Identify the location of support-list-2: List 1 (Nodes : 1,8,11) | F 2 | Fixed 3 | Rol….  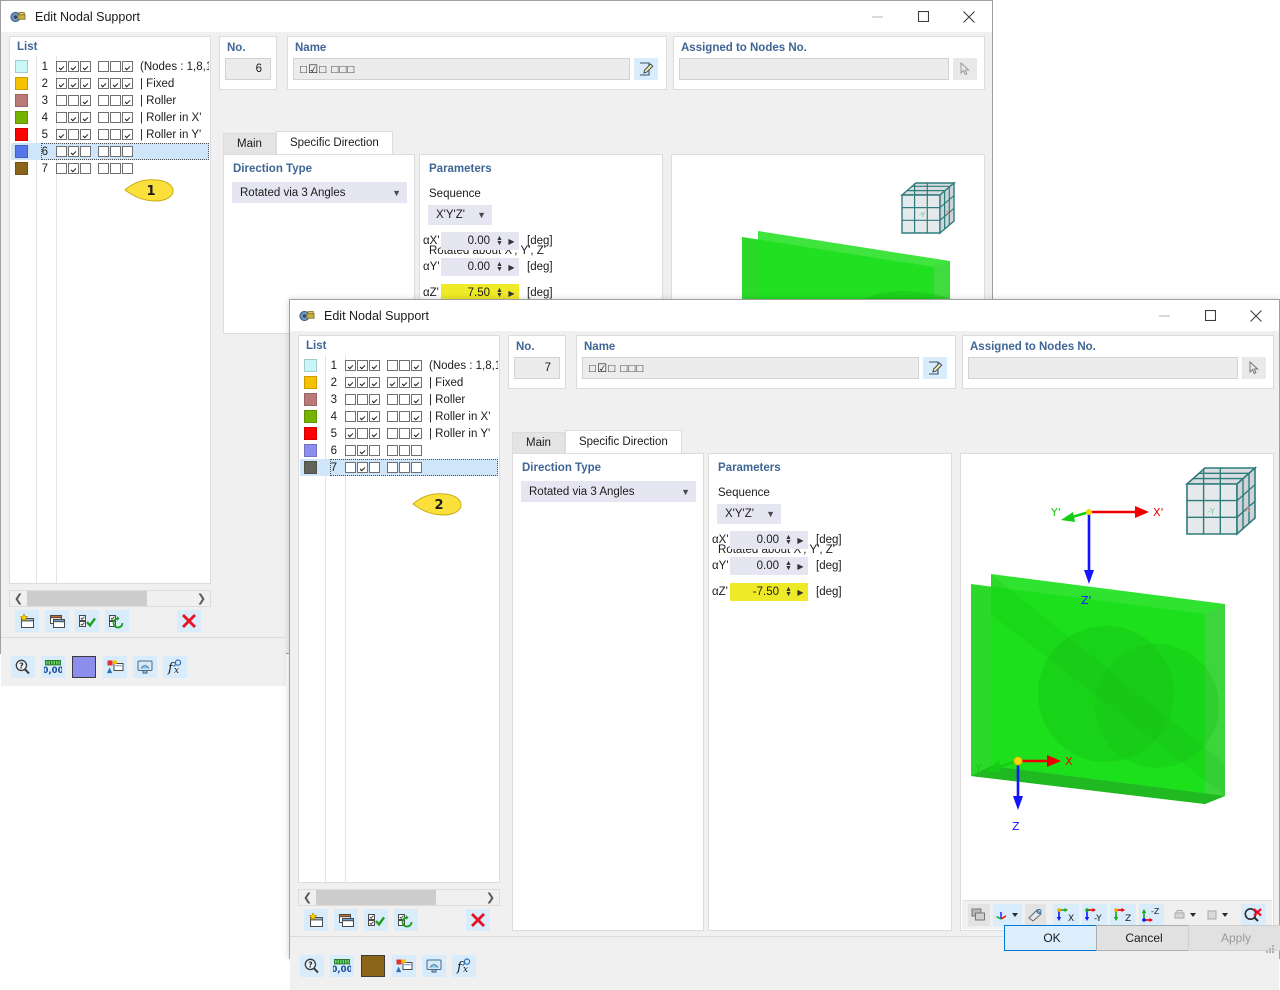
(399, 609).